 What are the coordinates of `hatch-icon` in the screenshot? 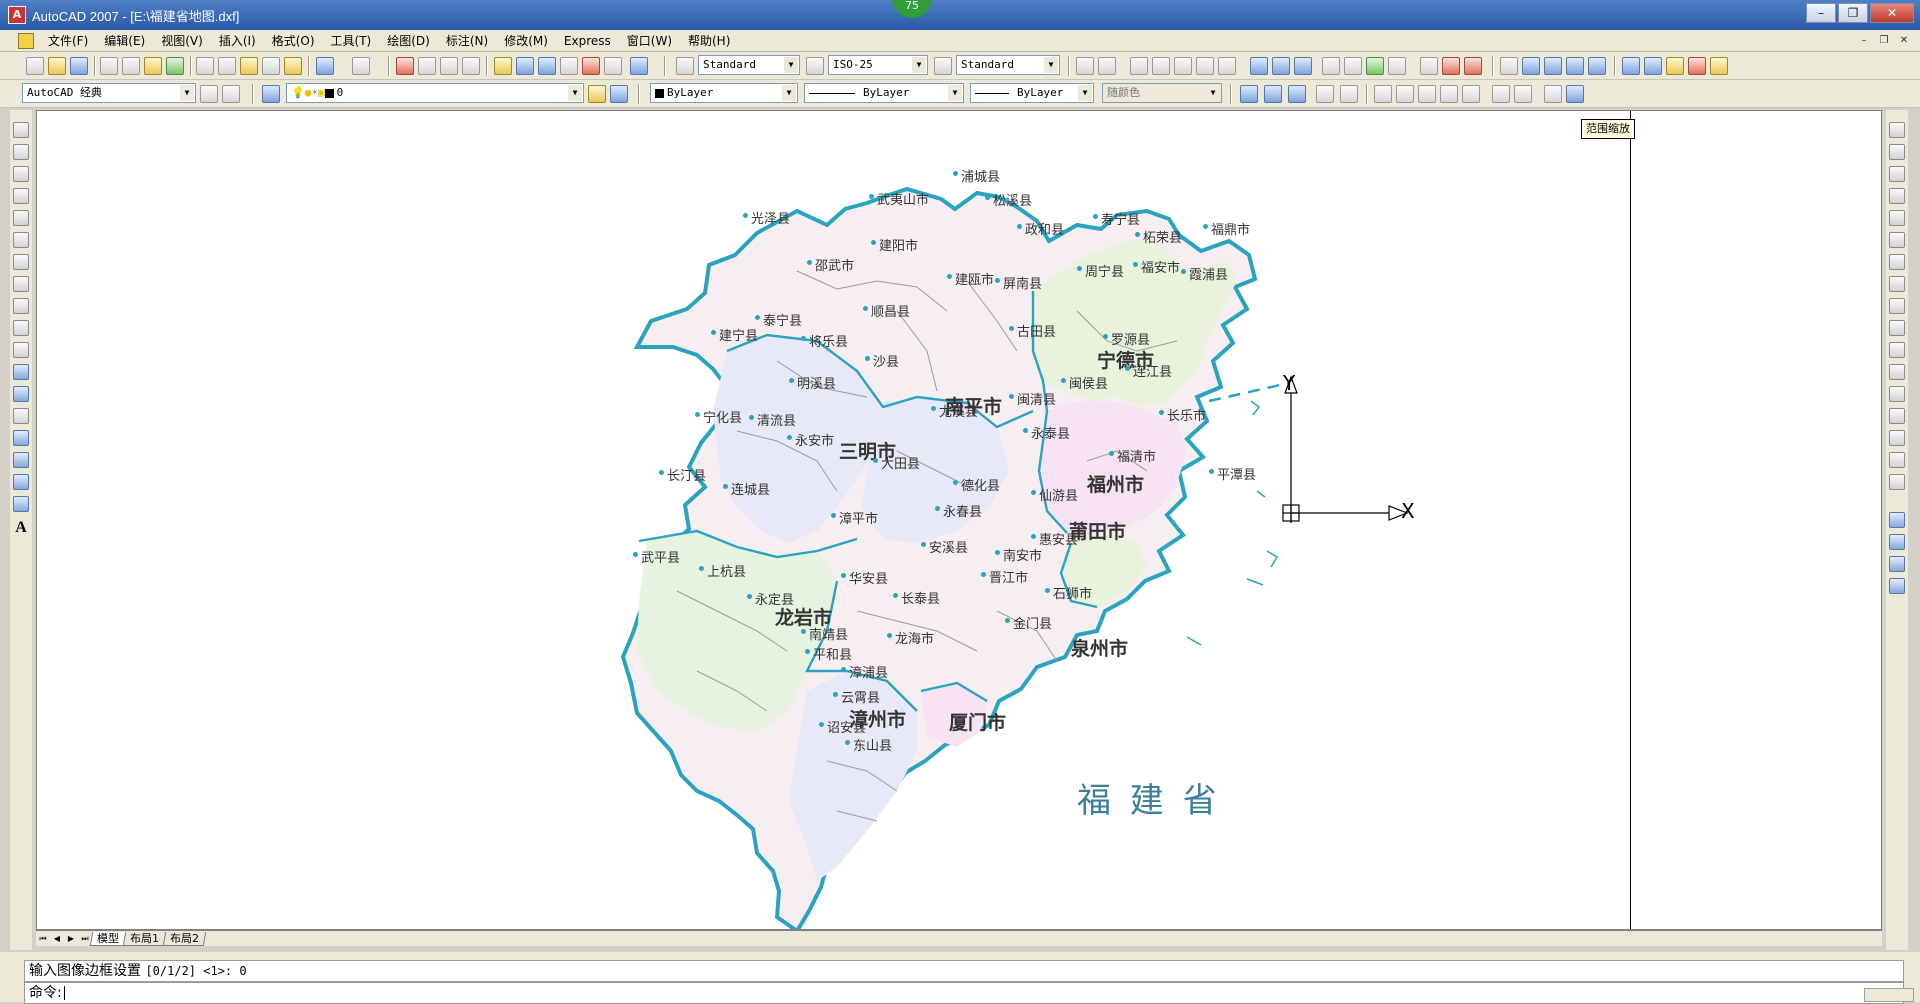 It's located at (21, 438).